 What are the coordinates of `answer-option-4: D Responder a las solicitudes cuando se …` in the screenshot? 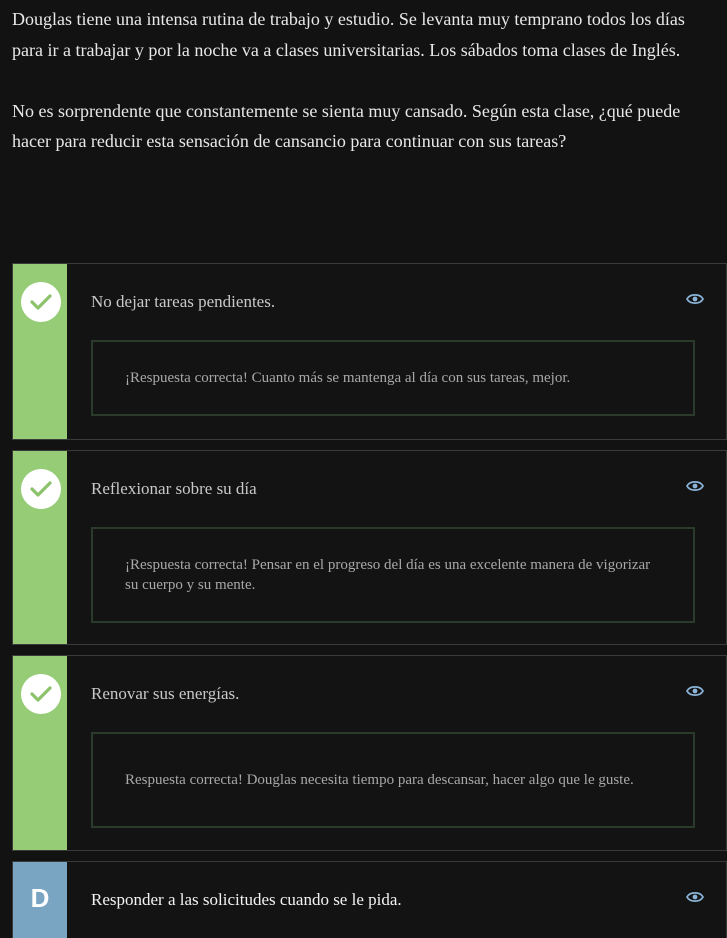 It's located at (369, 899).